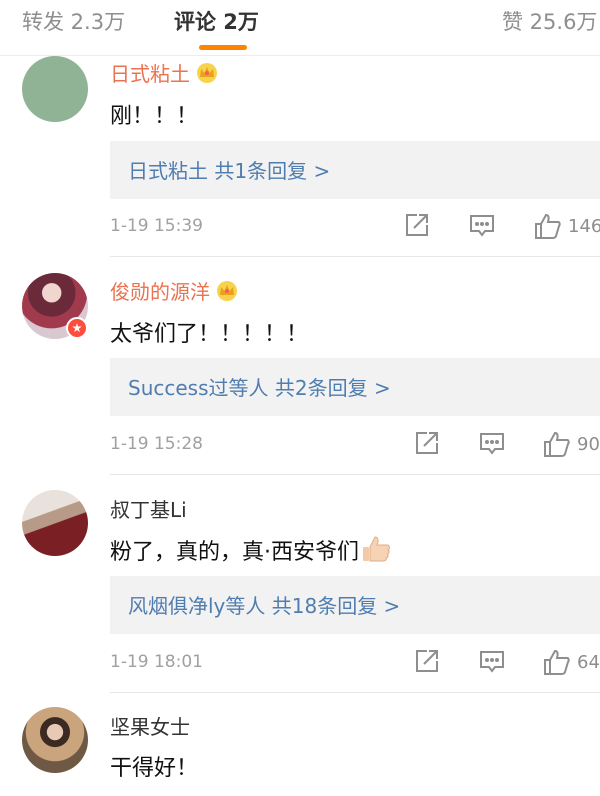  What do you see at coordinates (250, 551) in the screenshot?
I see `comment-text: 粉了，真的，真·西安爷们` at bounding box center [250, 551].